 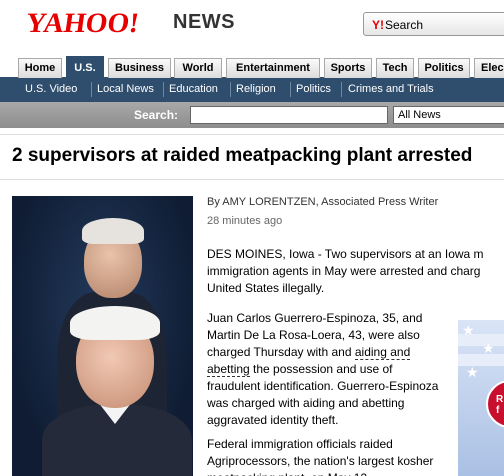 I want to click on subnav-religion: Religion, so click(x=256, y=89).